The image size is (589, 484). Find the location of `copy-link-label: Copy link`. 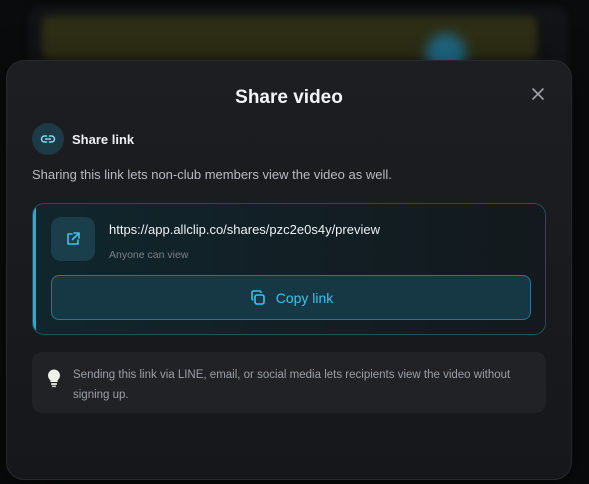

copy-link-label: Copy link is located at coordinates (304, 297).